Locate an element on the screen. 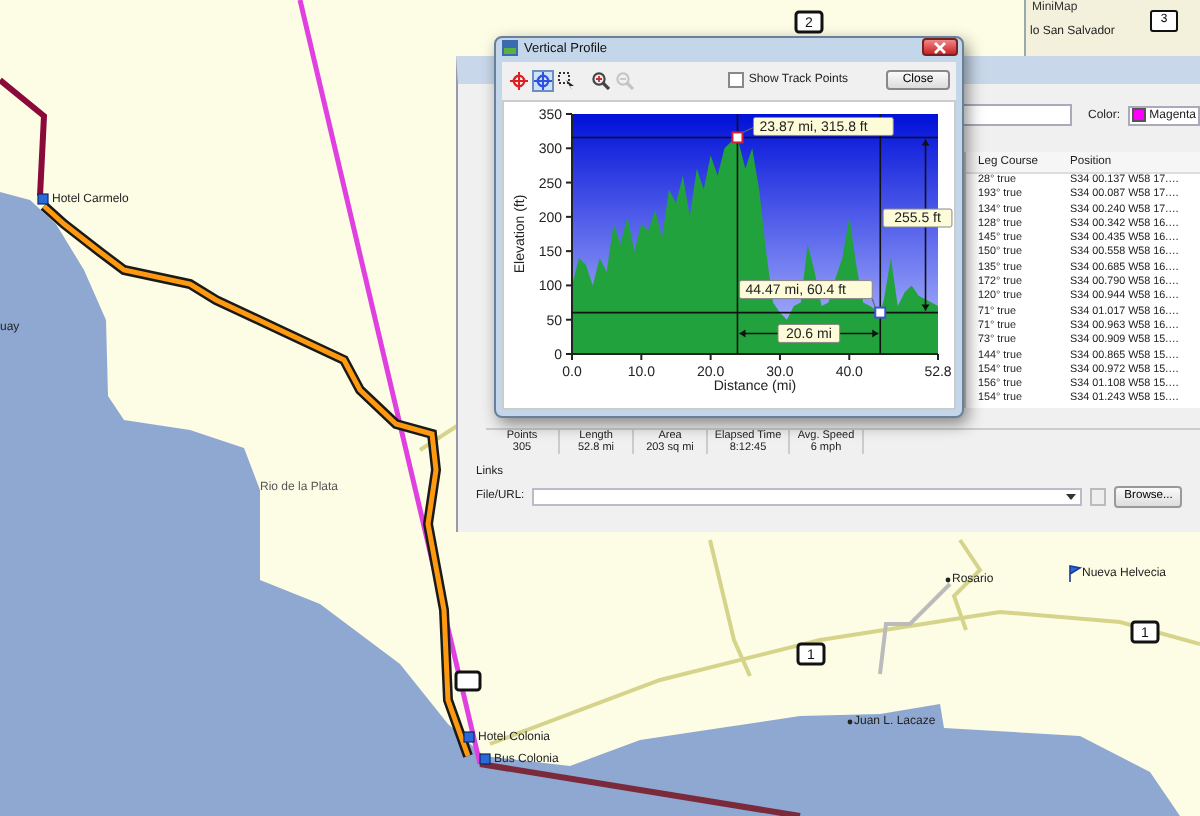 Image resolution: width=1200 pixels, height=816 pixels. select-area-tool is located at coordinates (567, 80).